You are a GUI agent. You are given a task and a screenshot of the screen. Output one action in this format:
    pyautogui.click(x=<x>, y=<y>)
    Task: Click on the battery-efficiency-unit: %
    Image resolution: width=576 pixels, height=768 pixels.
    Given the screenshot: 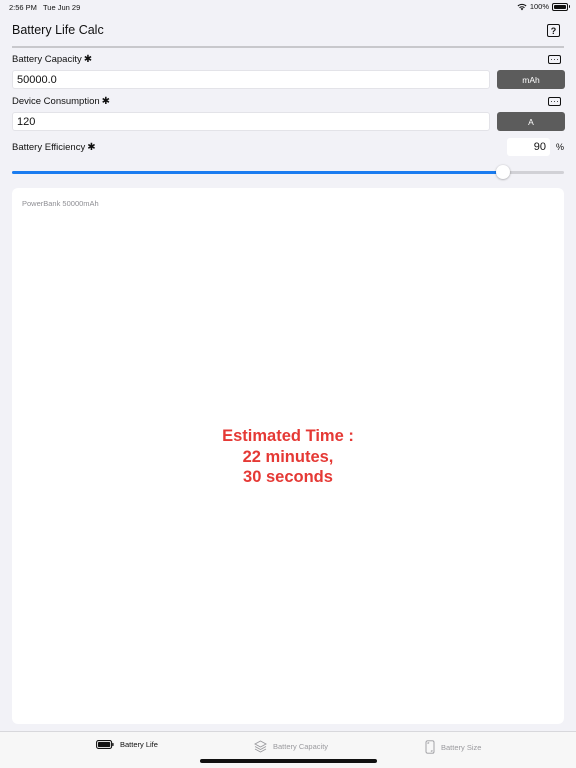 What is the action you would take?
    pyautogui.click(x=560, y=147)
    